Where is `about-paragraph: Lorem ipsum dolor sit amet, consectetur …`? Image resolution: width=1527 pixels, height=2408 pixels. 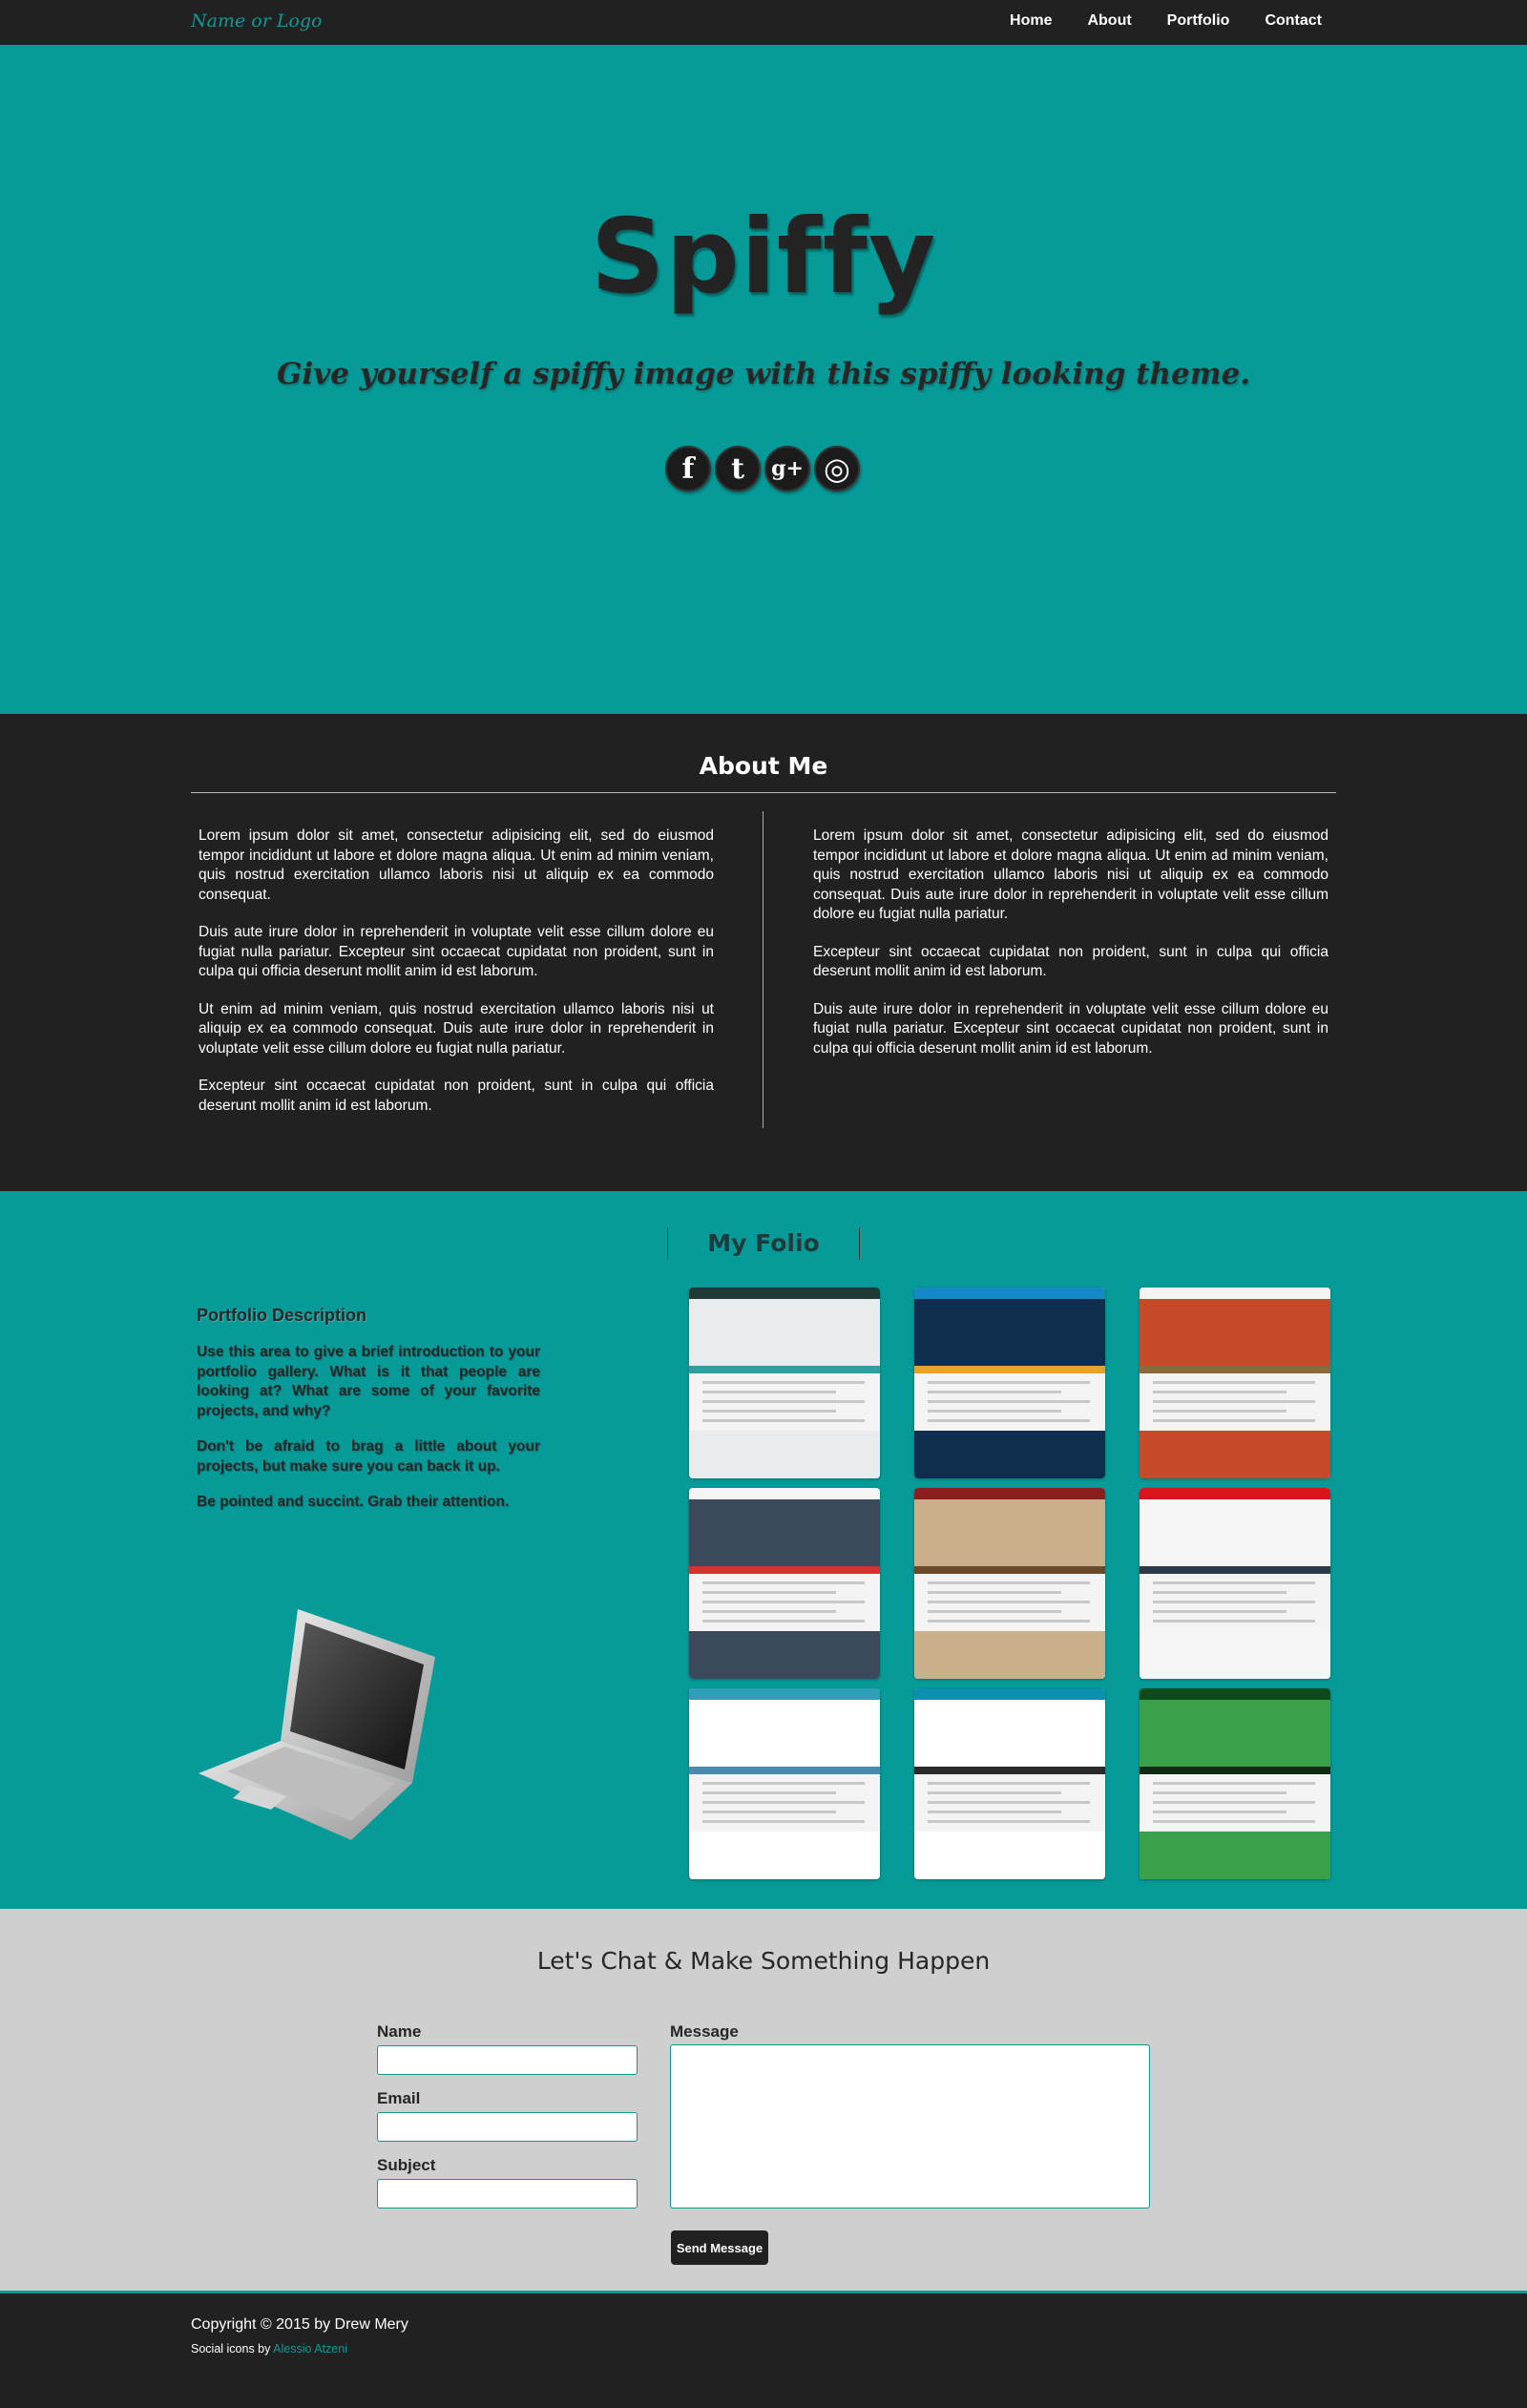 about-paragraph: Lorem ipsum dolor sit amet, consectetur … is located at coordinates (456, 865).